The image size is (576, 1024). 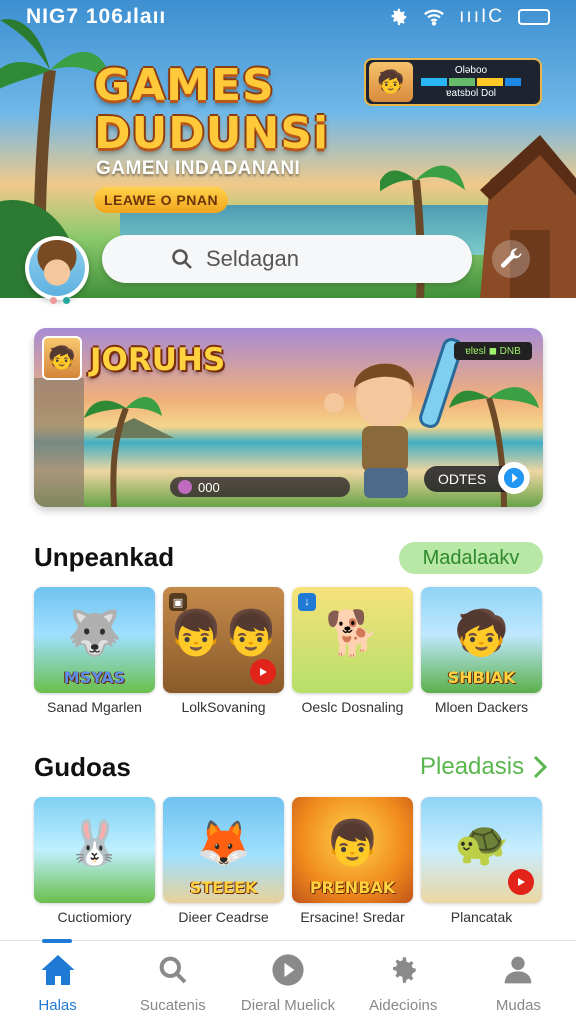 What do you see at coordinates (104, 557) in the screenshot?
I see `section-title-1: Unpeankad` at bounding box center [104, 557].